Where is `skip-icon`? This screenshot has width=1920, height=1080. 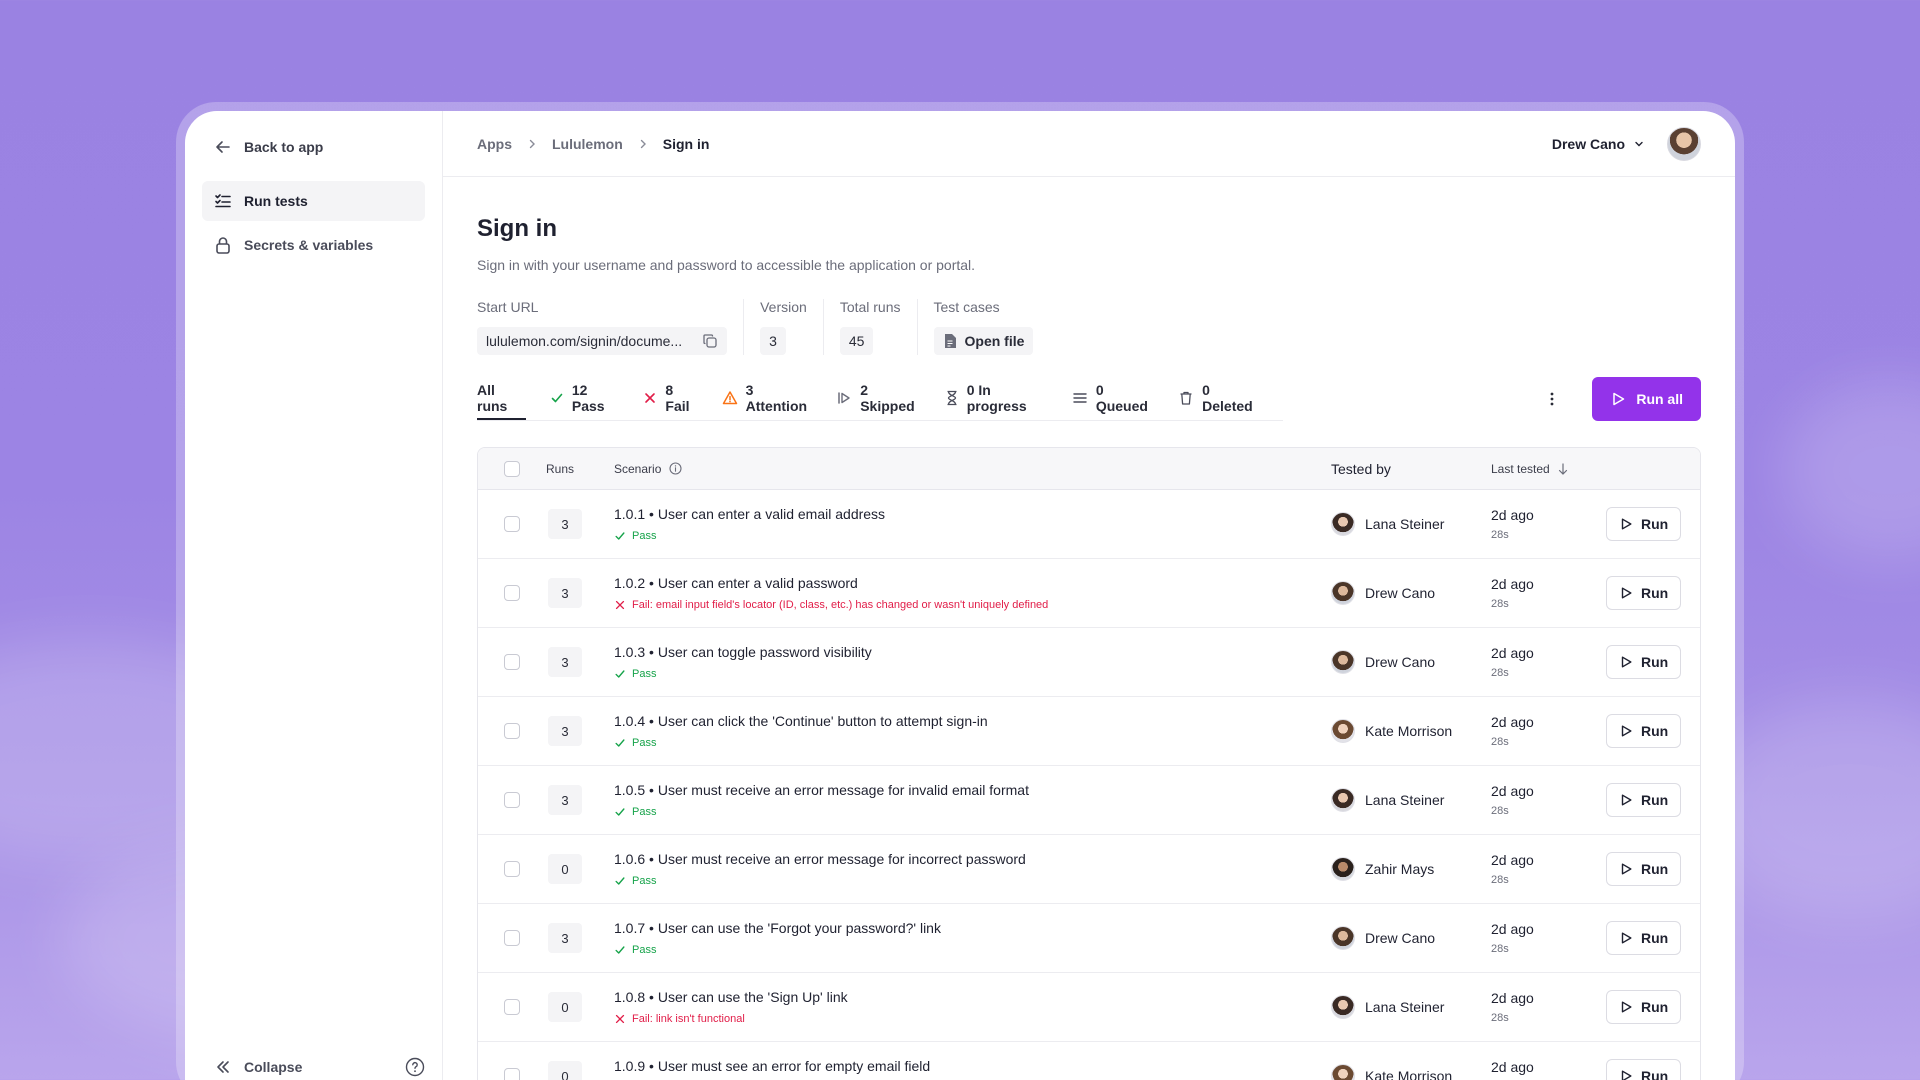
skip-icon is located at coordinates (844, 398).